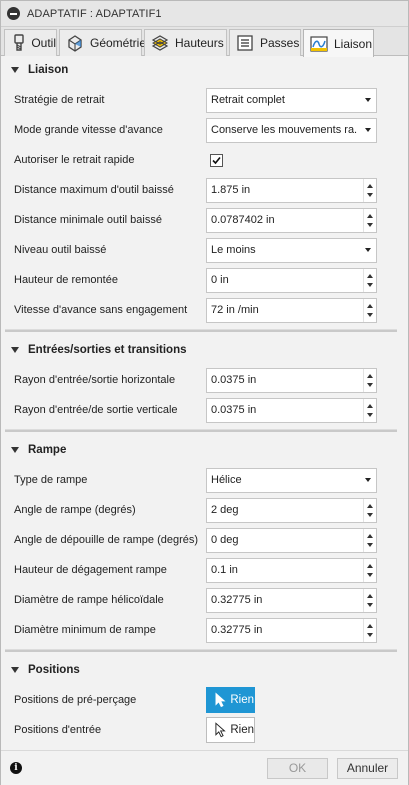 This screenshot has height=785, width=409. What do you see at coordinates (43, 43) in the screenshot?
I see `tab-label: Outil` at bounding box center [43, 43].